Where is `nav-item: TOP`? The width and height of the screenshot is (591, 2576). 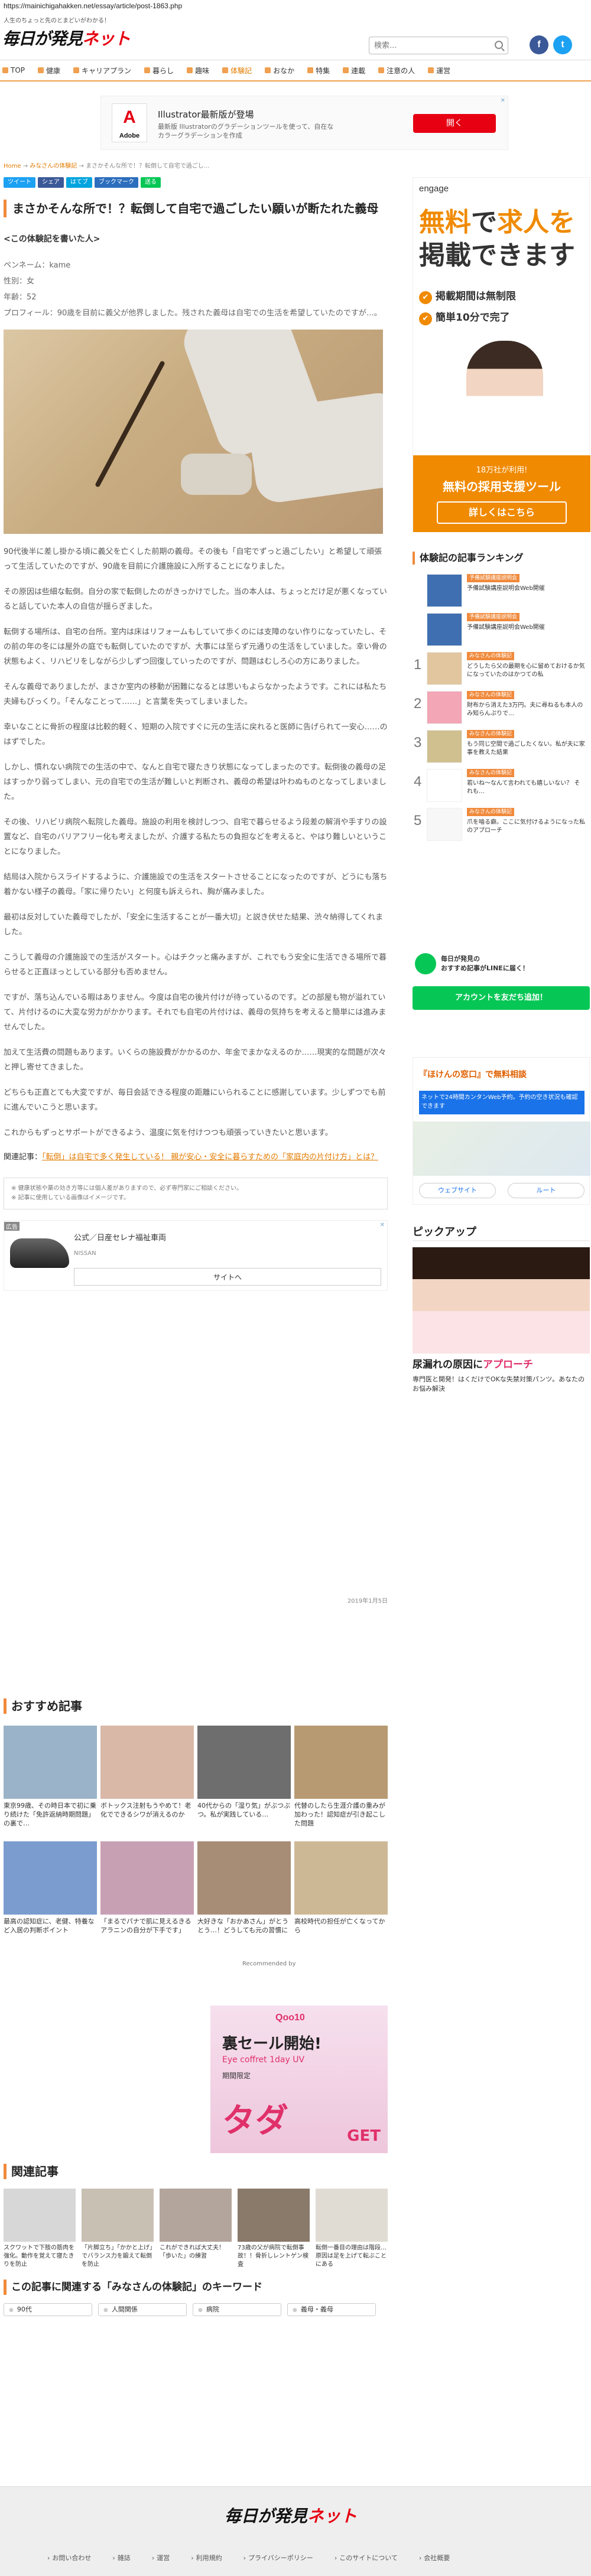
nav-item: TOP is located at coordinates (13, 70).